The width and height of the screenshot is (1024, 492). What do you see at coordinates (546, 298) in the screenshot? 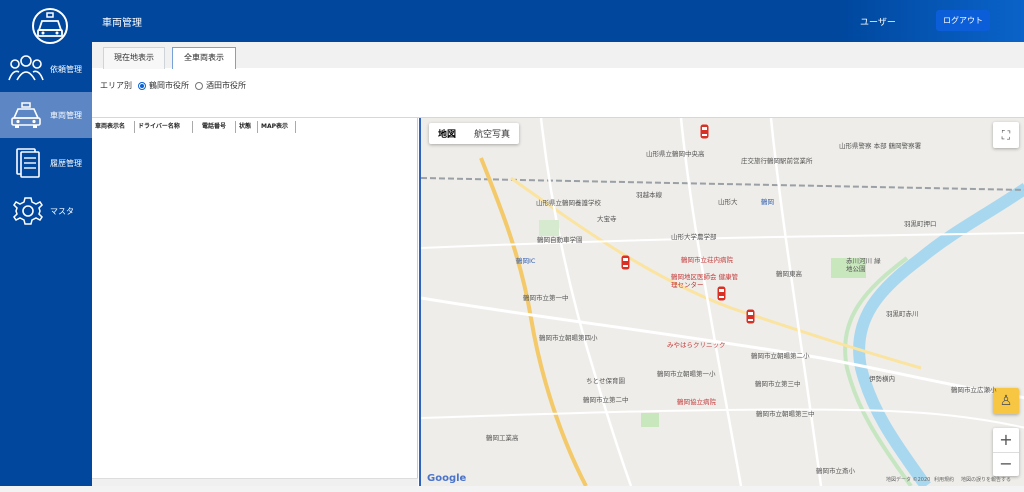
I see `map-label: 鶴岡市立第一中` at bounding box center [546, 298].